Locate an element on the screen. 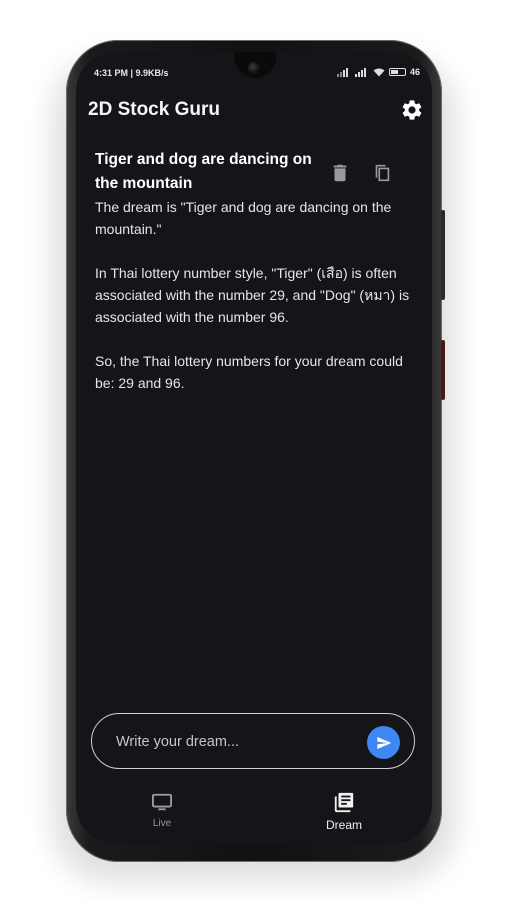 Image resolution: width=506 pixels, height=900 pixels. copy-icon is located at coordinates (382, 173).